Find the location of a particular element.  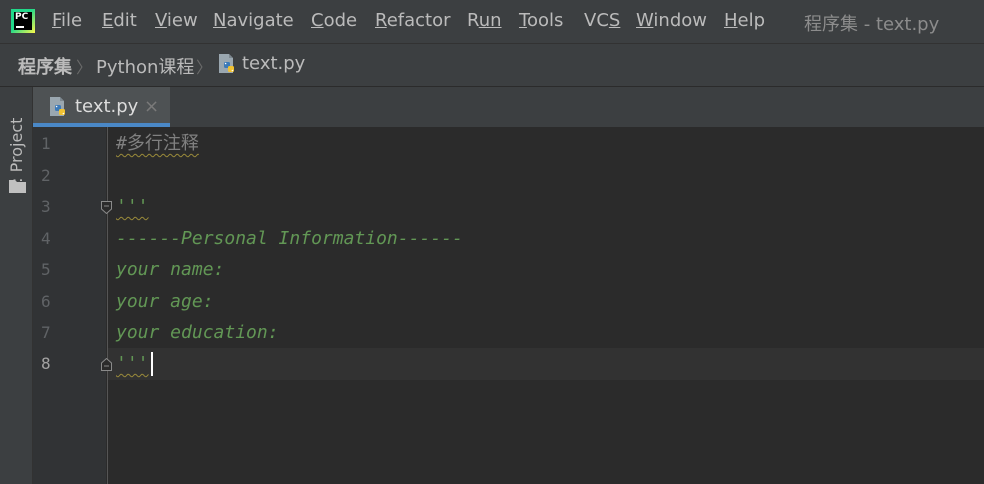

fold-end-icon is located at coordinates (106, 364).